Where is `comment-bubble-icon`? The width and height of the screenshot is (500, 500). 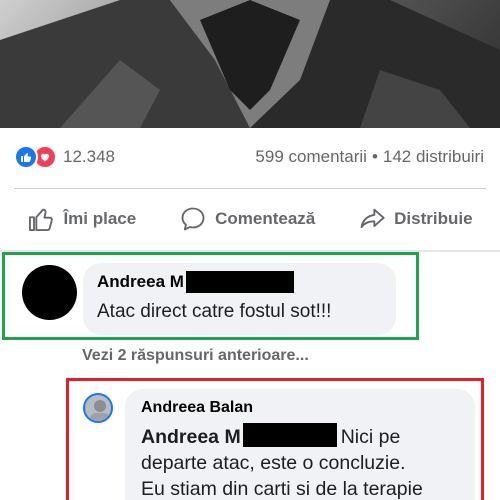 comment-bubble-icon is located at coordinates (193, 219).